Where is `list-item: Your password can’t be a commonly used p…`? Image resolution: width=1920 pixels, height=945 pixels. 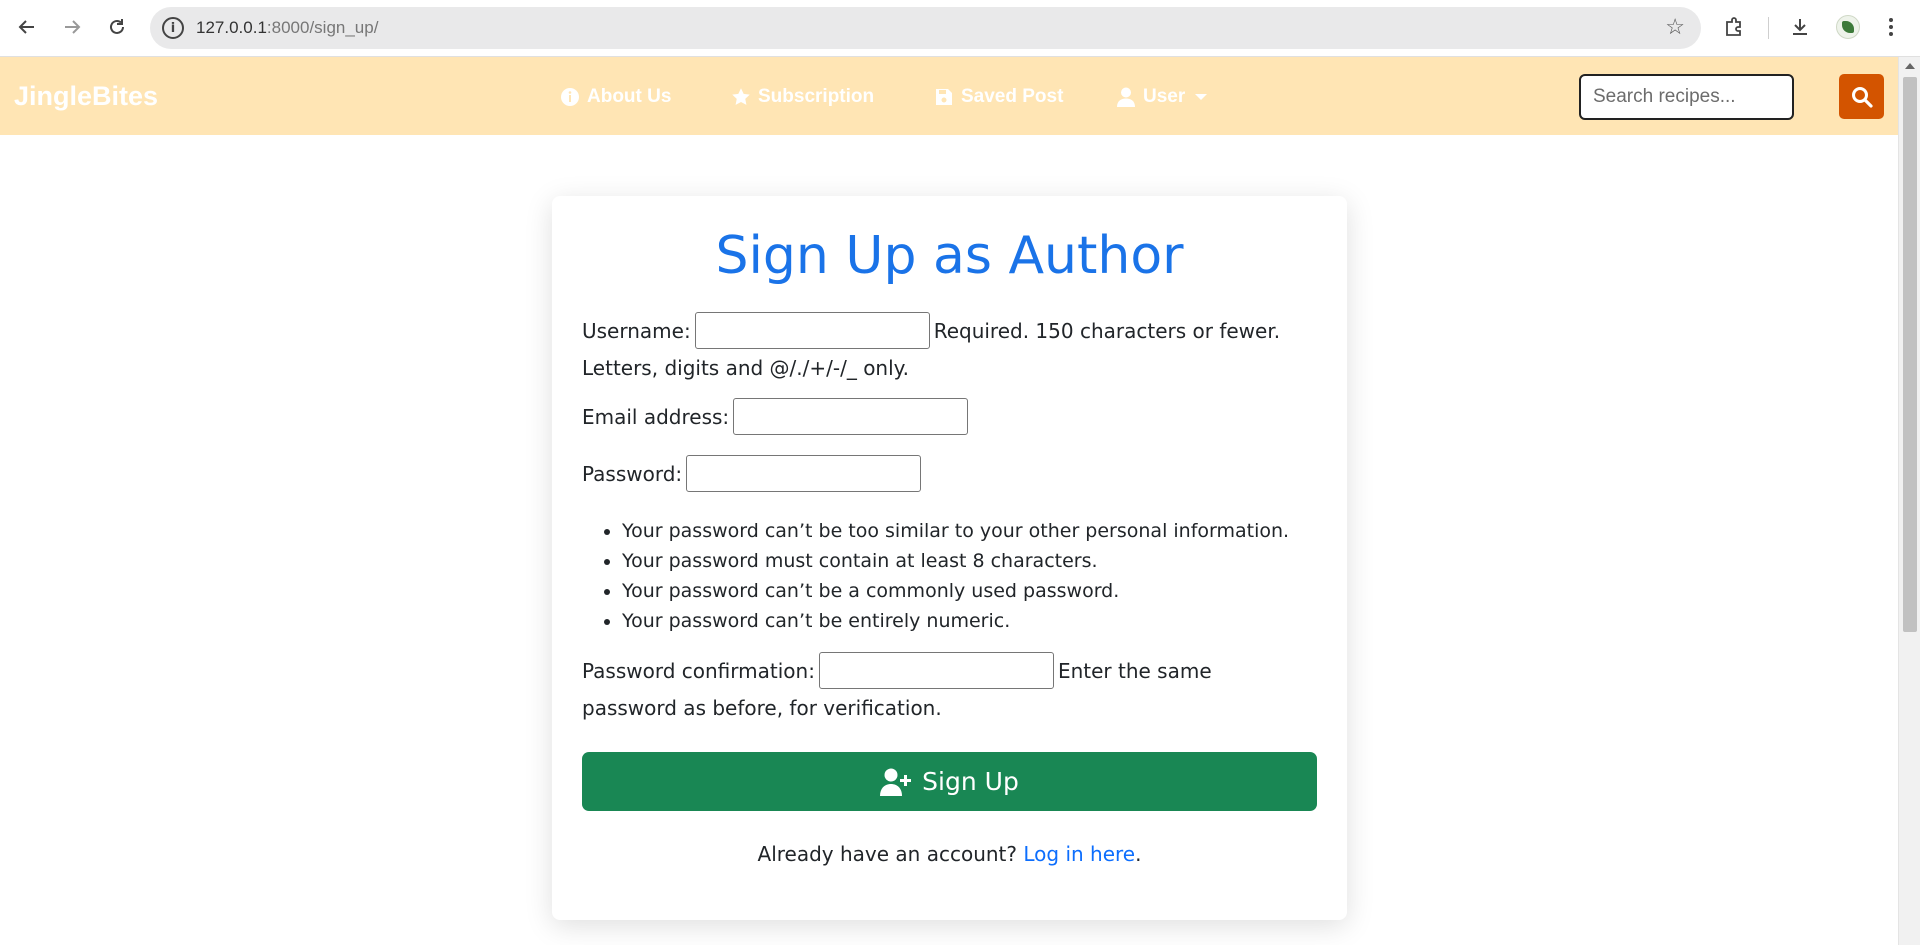
list-item: Your password can’t be a commonly used p… is located at coordinates (962, 591).